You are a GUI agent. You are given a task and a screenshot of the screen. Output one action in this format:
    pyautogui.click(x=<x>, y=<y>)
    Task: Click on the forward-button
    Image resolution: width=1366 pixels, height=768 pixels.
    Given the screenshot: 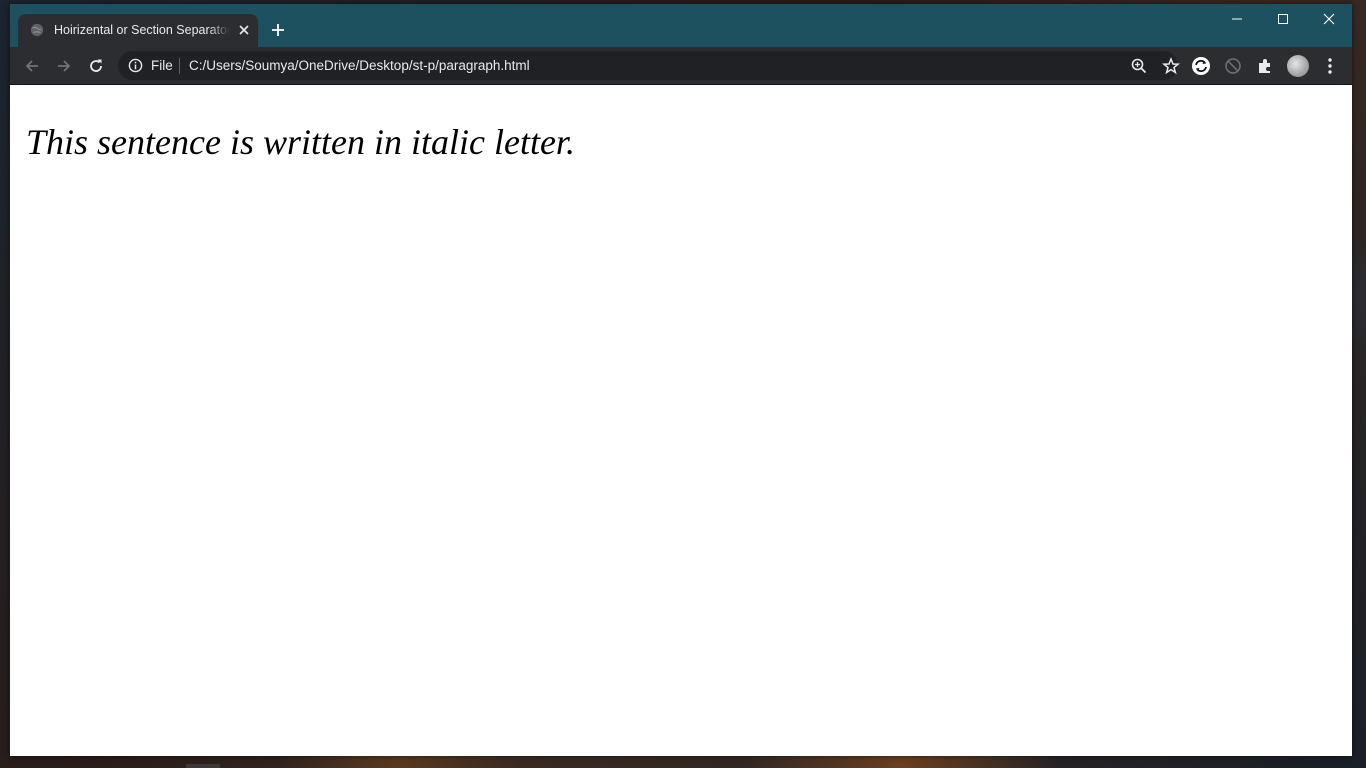 What is the action you would take?
    pyautogui.click(x=64, y=66)
    